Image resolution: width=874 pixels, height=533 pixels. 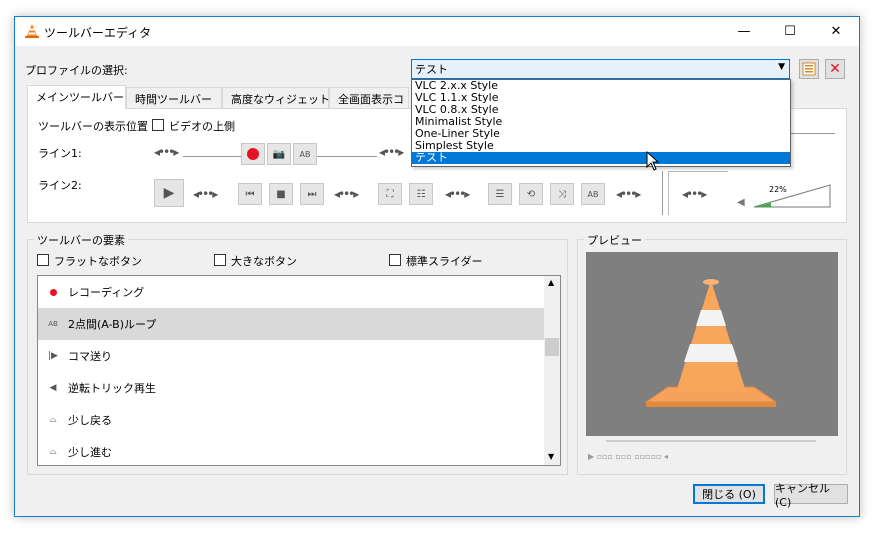 I want to click on play-button: ▶, so click(x=169, y=193).